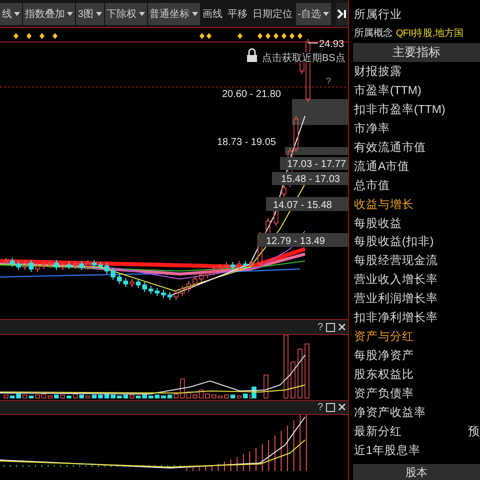 The width and height of the screenshot is (480, 480). I want to click on metric-label: 每股经营现金流, so click(396, 260).